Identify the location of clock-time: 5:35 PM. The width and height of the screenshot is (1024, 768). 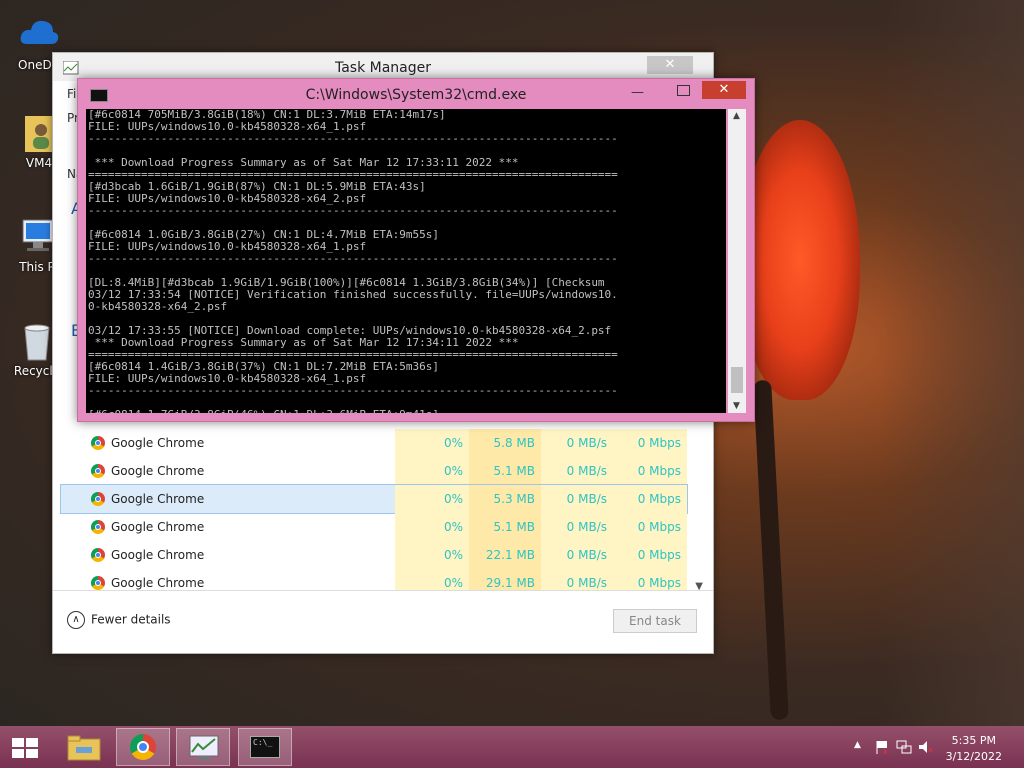
(973, 740).